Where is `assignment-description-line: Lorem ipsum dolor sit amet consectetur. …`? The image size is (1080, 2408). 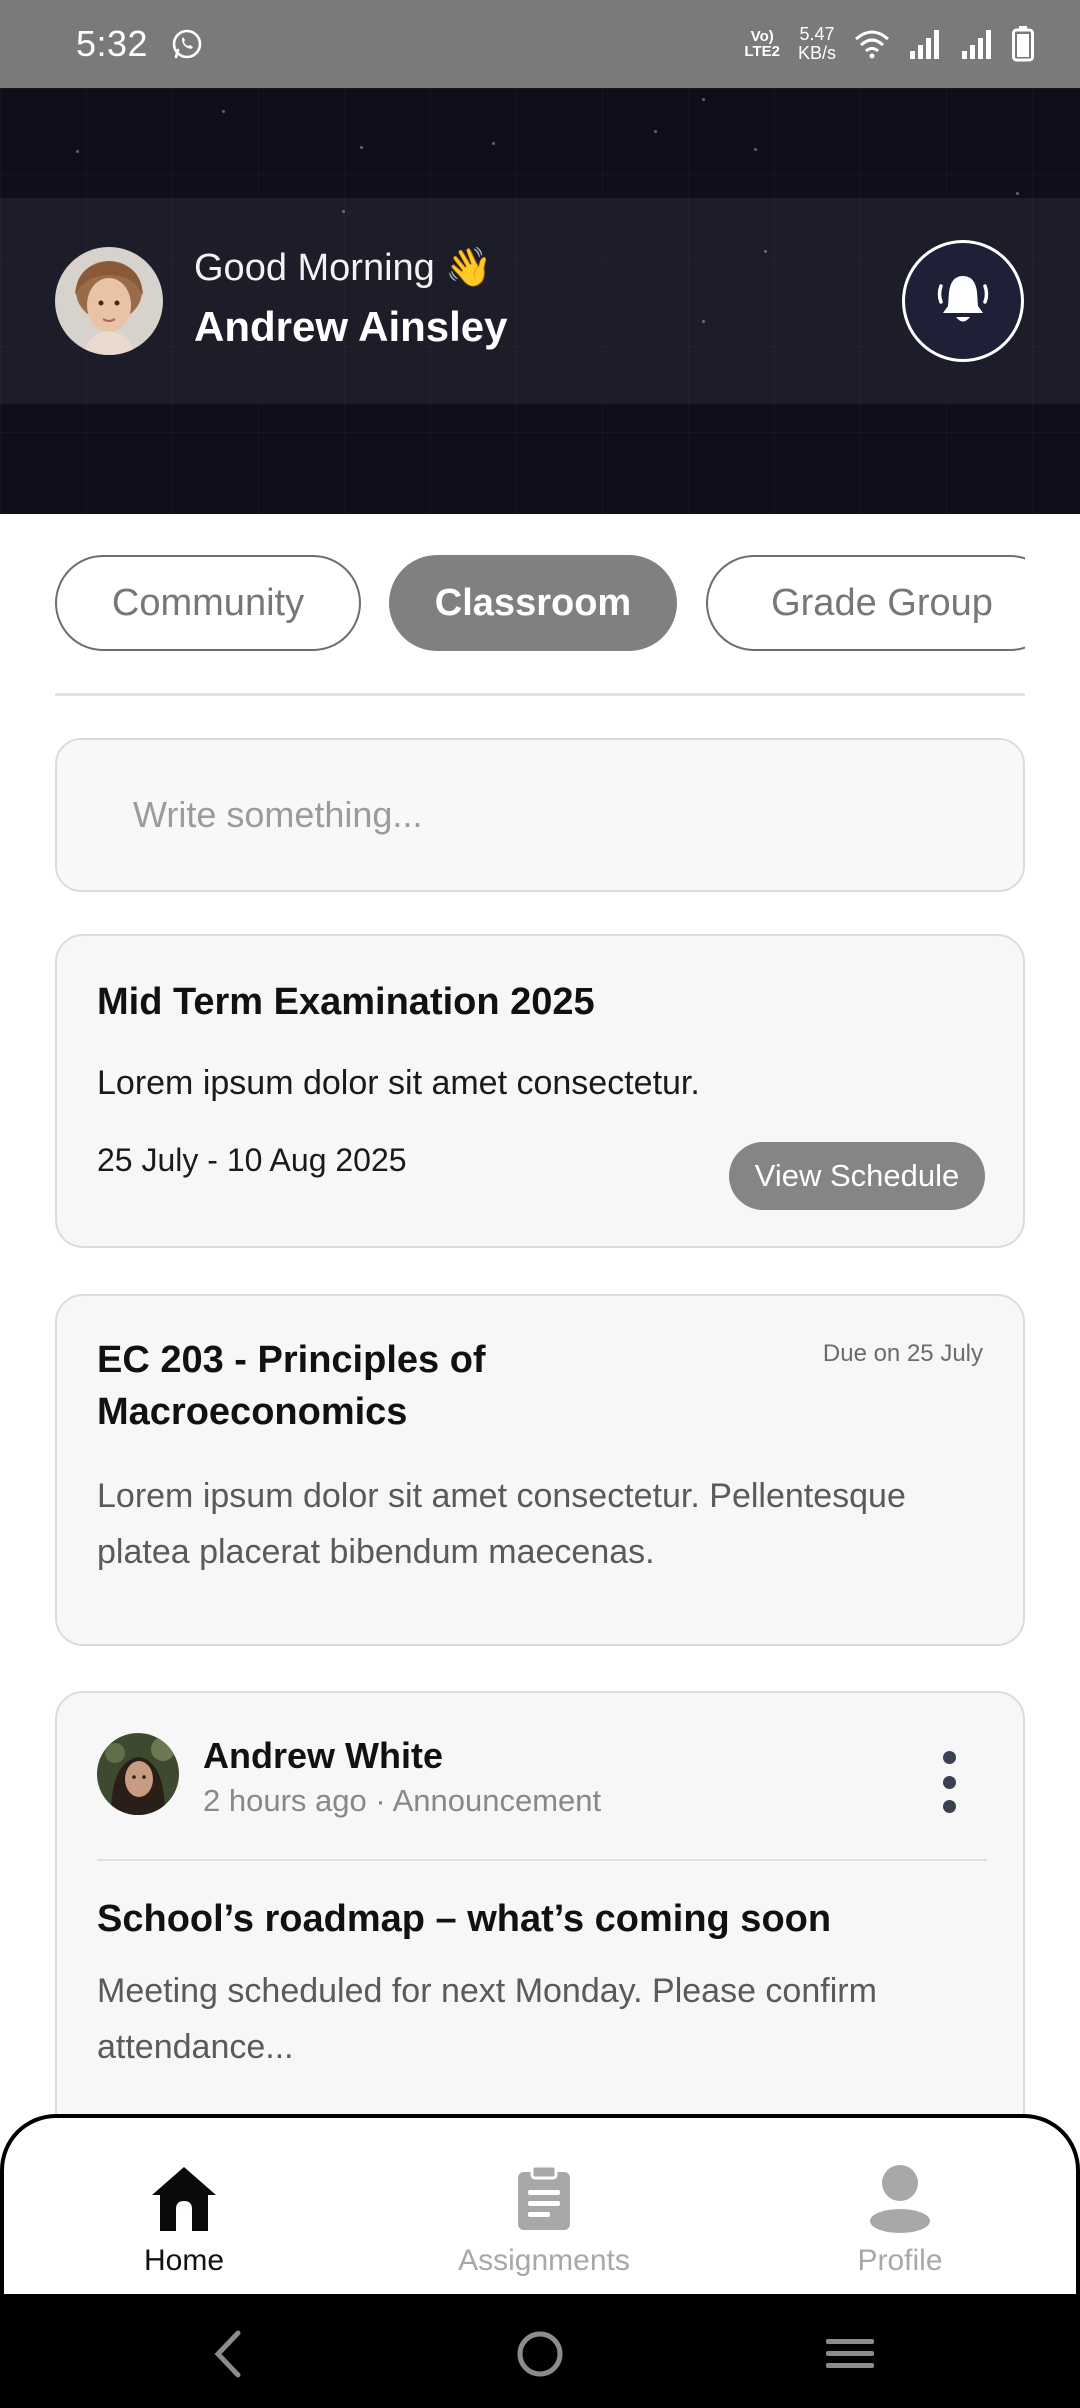
assignment-description-line: Lorem ipsum dolor sit amet consectetur. … is located at coordinates (501, 1496).